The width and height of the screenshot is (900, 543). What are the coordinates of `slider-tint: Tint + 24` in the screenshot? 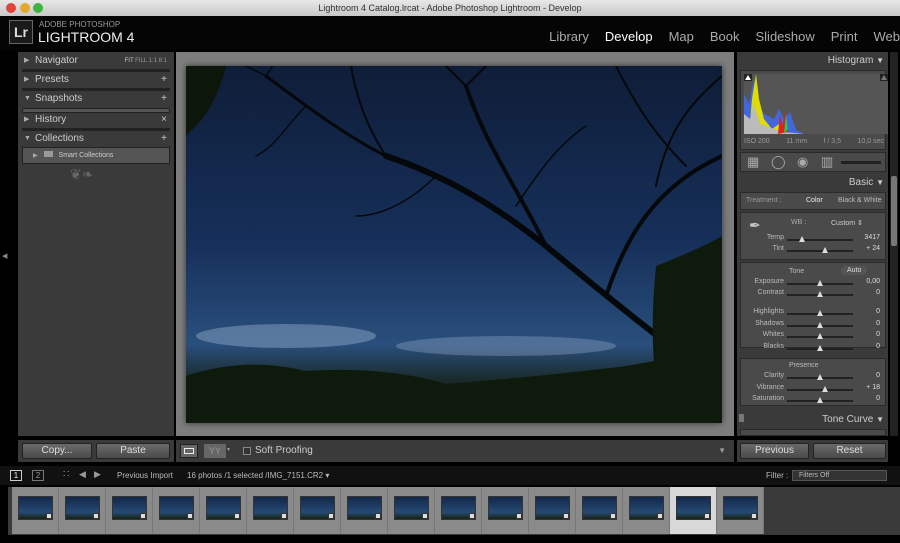 It's located at (812, 250).